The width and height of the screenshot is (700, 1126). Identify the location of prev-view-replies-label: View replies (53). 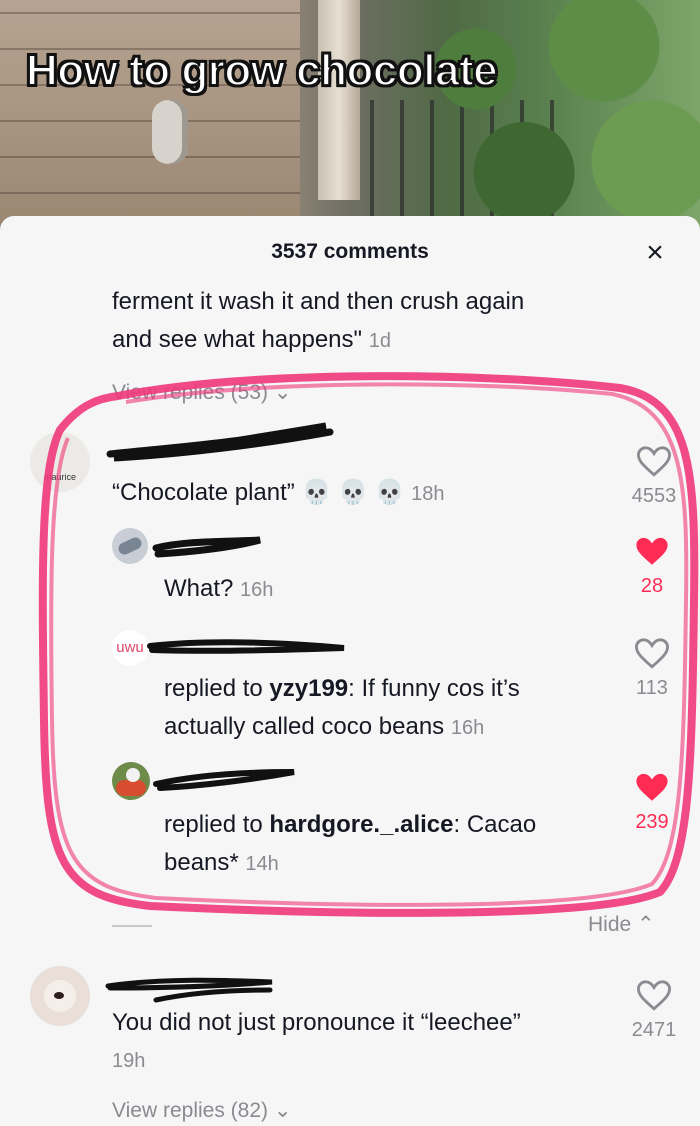
(190, 392).